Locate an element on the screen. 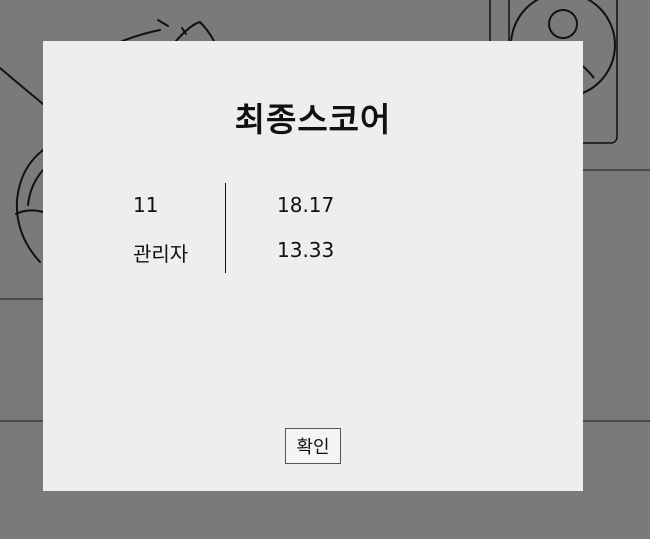  score-row: 11 18.17 is located at coordinates (283, 208).